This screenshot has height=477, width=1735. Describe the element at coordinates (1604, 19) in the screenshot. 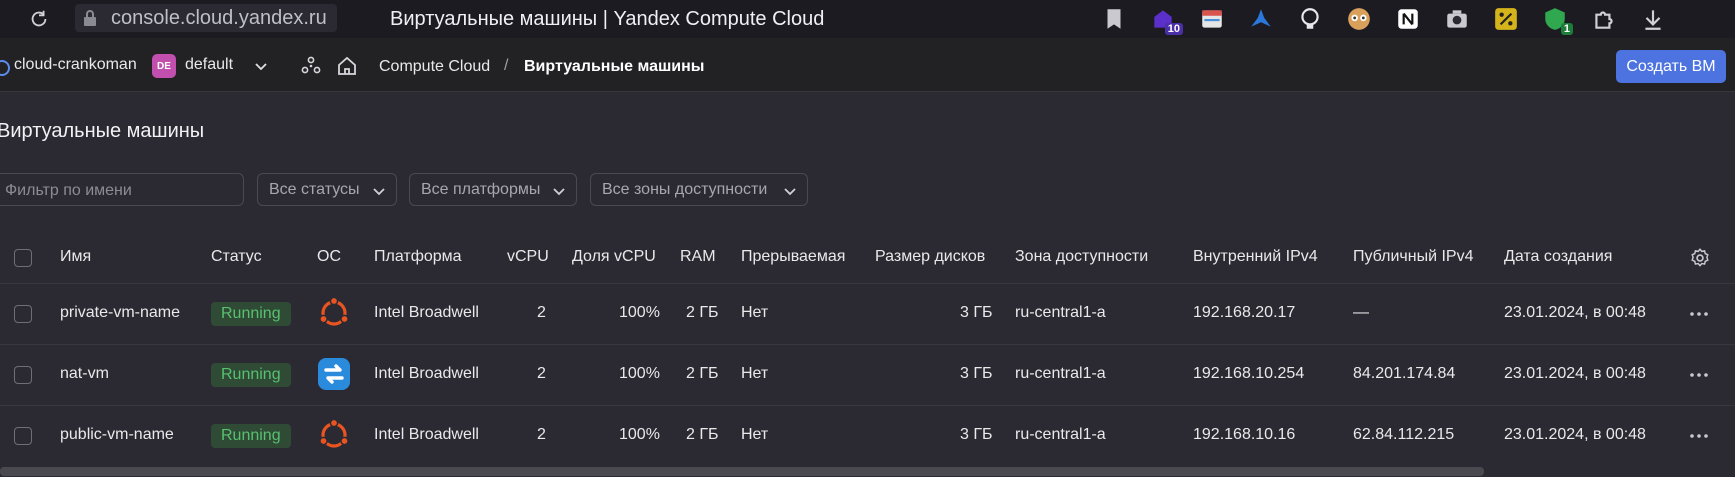

I see `puzzle-icon` at that location.